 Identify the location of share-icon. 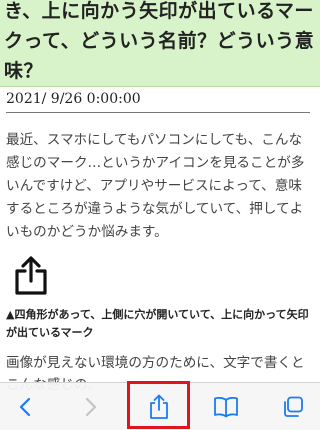
(31, 275).